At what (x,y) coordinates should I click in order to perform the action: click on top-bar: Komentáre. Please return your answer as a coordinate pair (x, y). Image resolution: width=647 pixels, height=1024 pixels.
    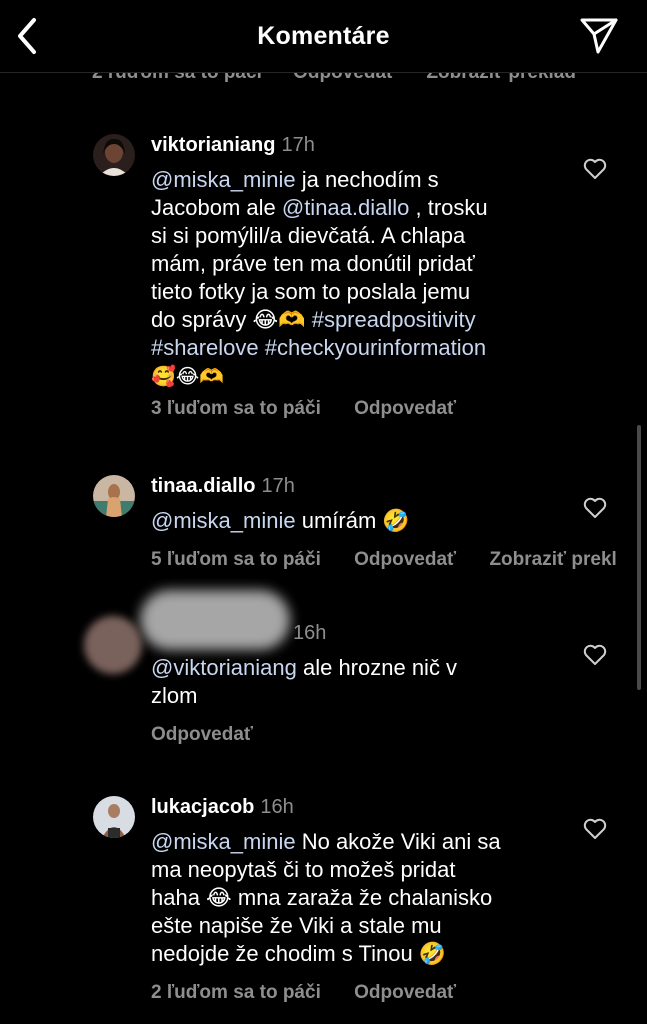
    Looking at the image, I should click on (323, 36).